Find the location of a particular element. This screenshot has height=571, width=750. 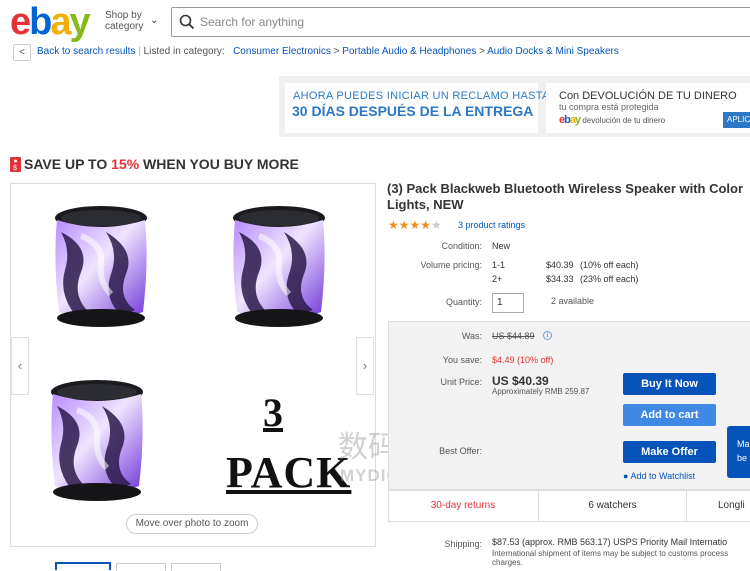

volume-tier-qty: 1-1 is located at coordinates (499, 265).